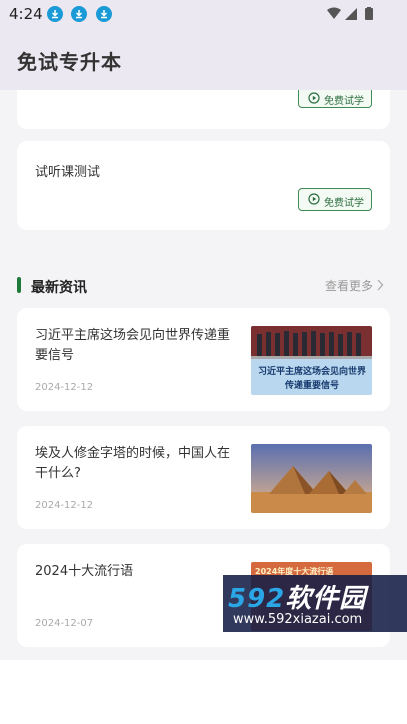 This screenshot has height=724, width=407. I want to click on bottom-area, so click(203, 692).